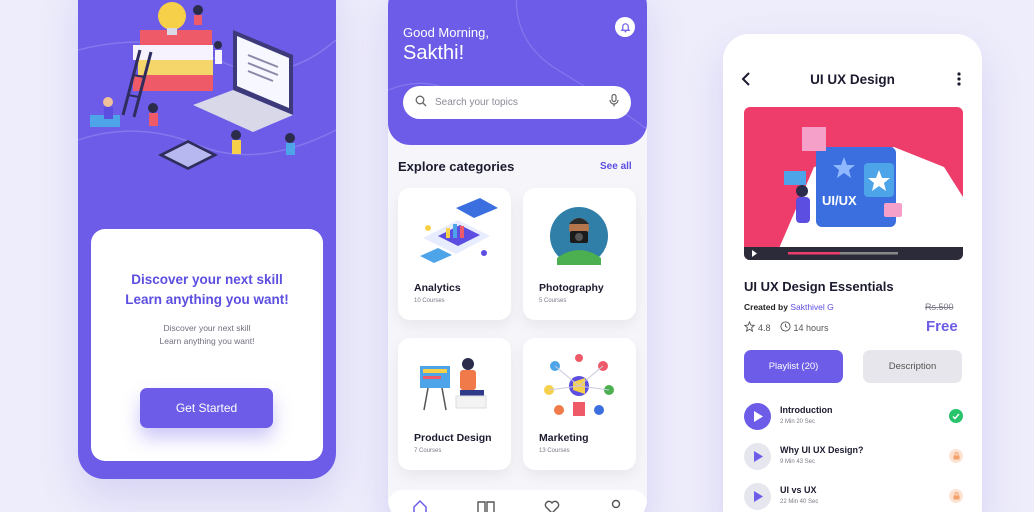  Describe the element at coordinates (453, 438) in the screenshot. I see `category-name: Product Design` at that location.